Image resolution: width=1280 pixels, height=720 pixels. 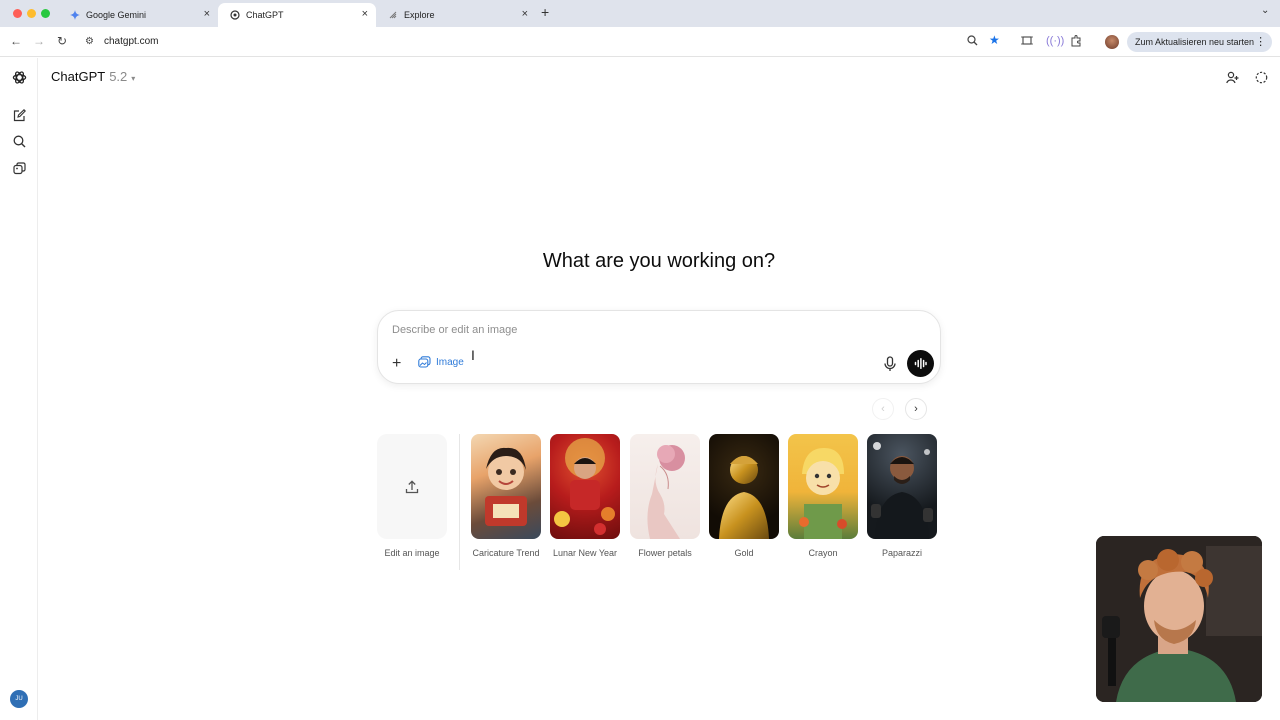 I want to click on model-version: 5.2, so click(x=118, y=76).